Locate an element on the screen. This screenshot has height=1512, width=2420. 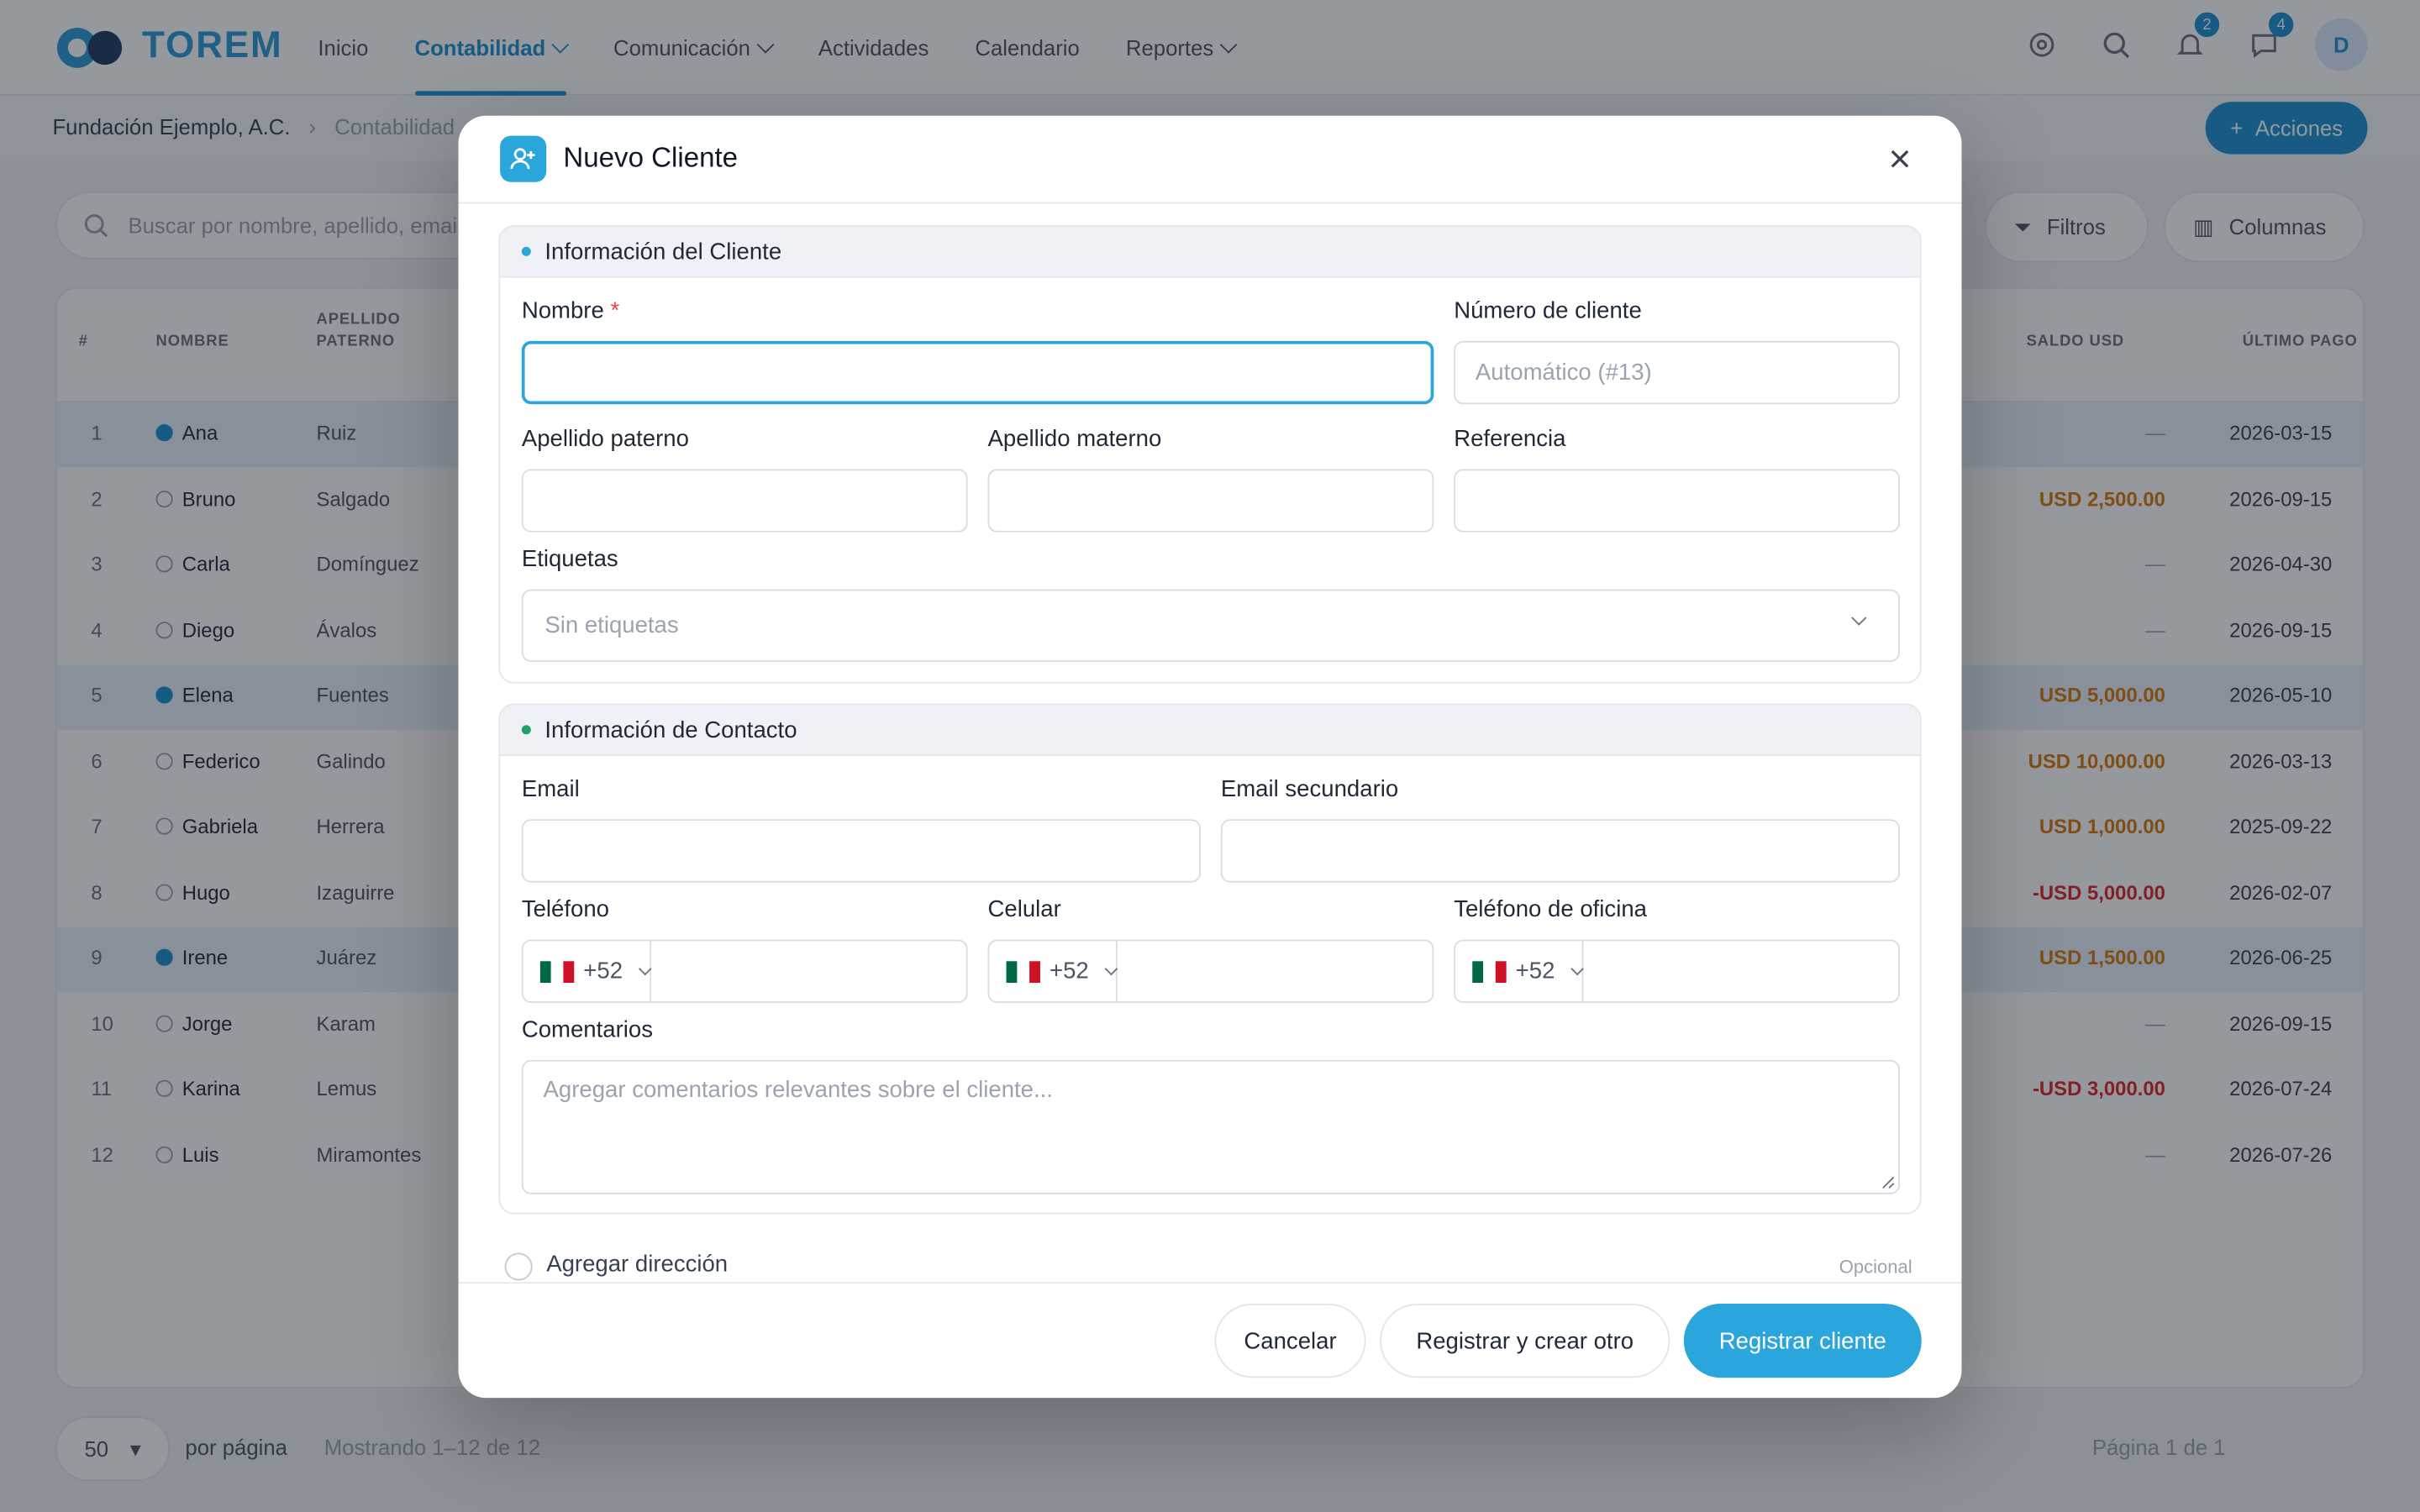
telefono-oficina-field: +52 is located at coordinates (1687, 971).